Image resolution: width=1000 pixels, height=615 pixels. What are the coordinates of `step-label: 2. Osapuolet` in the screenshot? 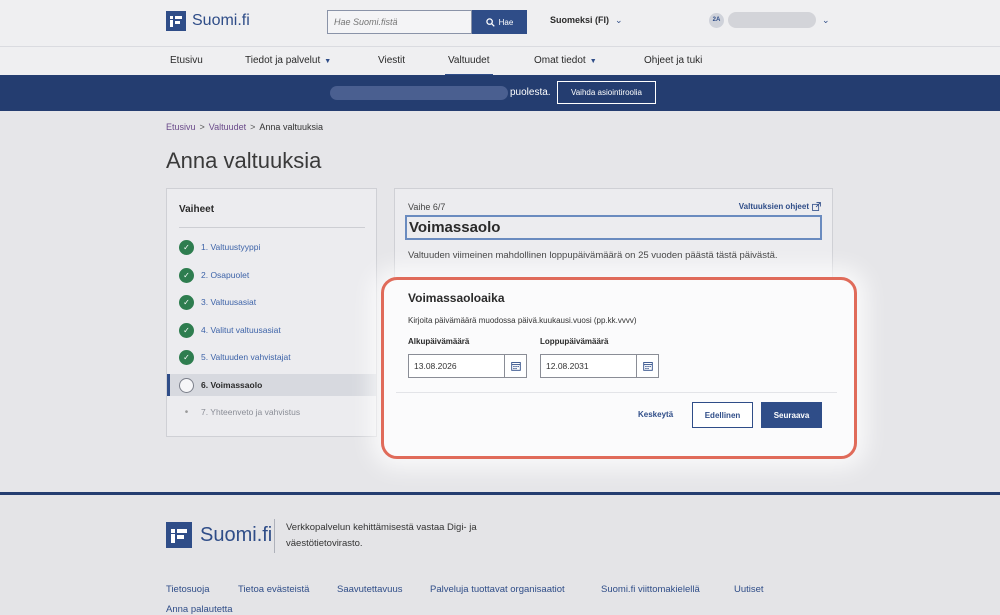 It's located at (225, 275).